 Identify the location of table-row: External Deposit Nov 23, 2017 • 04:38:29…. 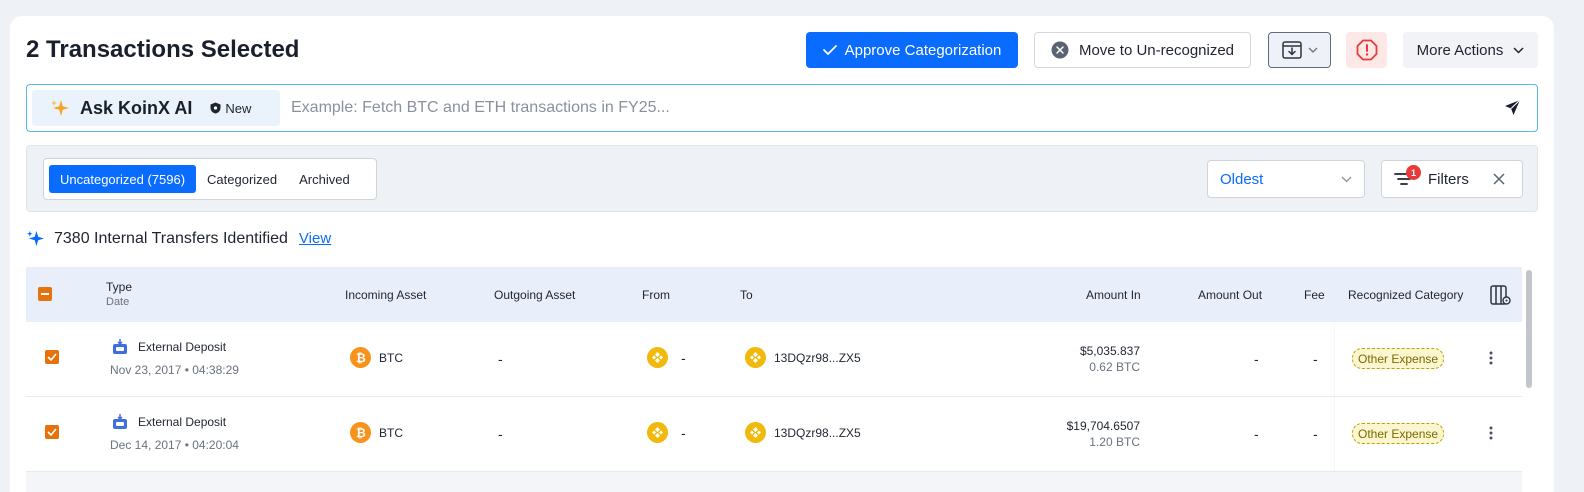
(774, 359).